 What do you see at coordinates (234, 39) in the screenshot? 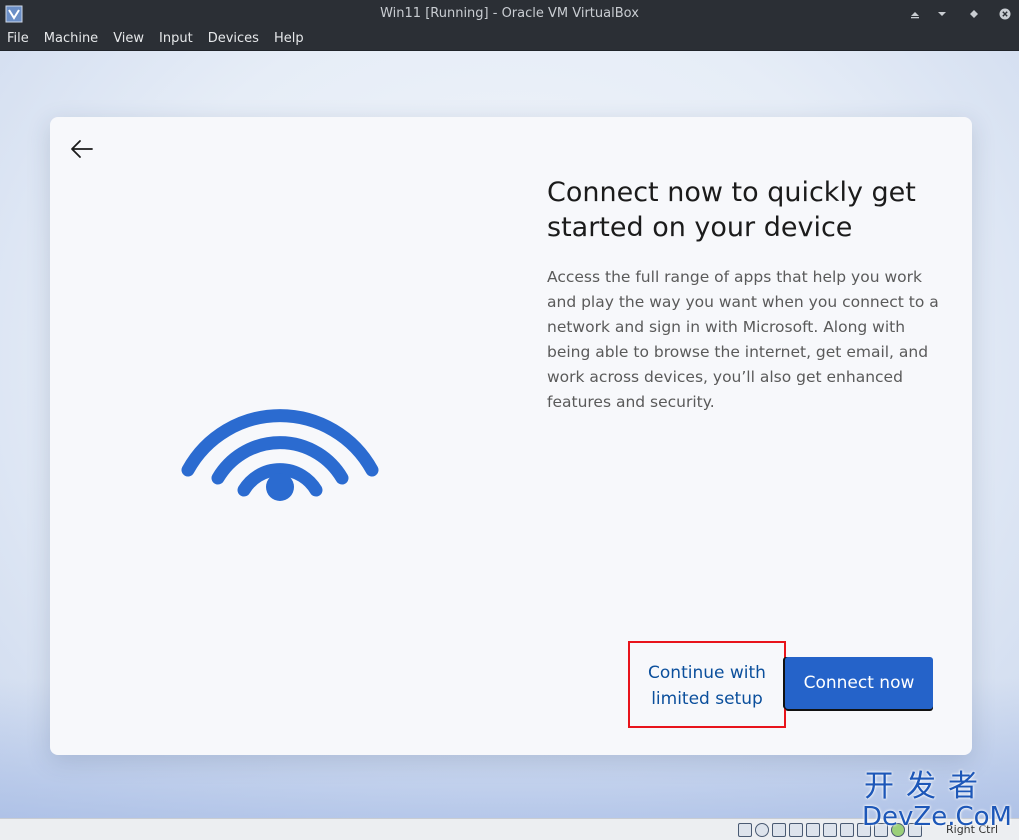
I see `menu-devices: Devices` at bounding box center [234, 39].